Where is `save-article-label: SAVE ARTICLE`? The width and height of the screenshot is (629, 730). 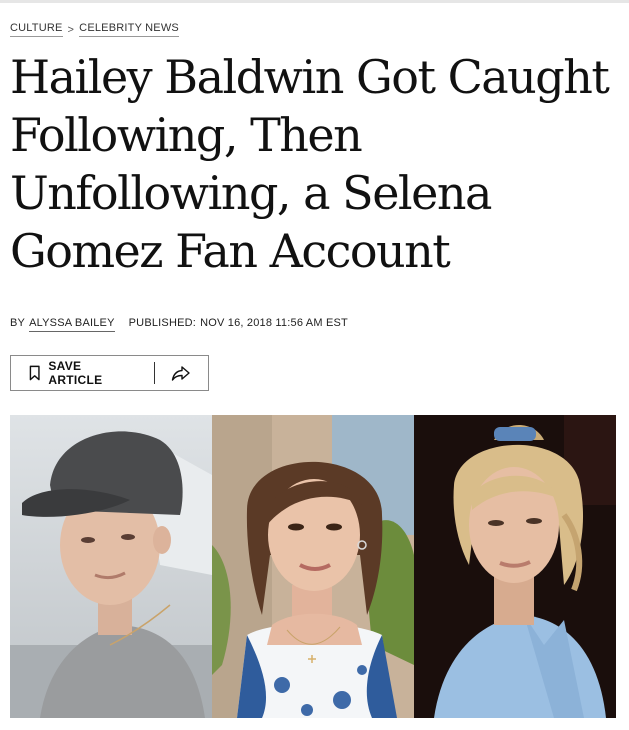 save-article-label: SAVE ARTICLE is located at coordinates (75, 373).